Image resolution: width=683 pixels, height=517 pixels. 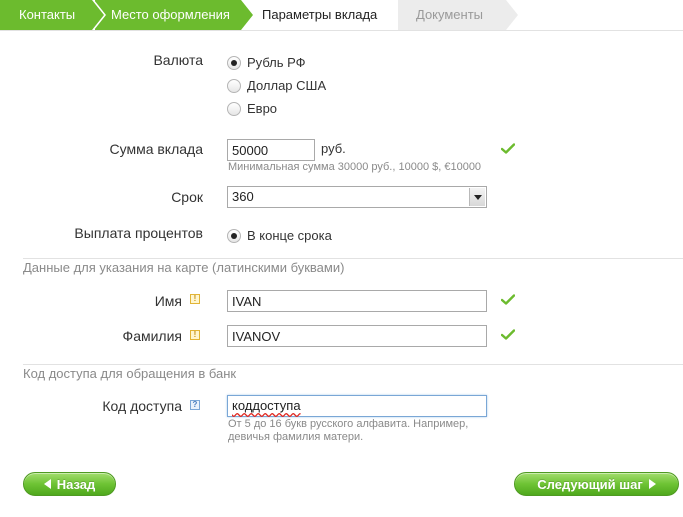 I want to click on back-button: Назад, so click(x=69, y=484).